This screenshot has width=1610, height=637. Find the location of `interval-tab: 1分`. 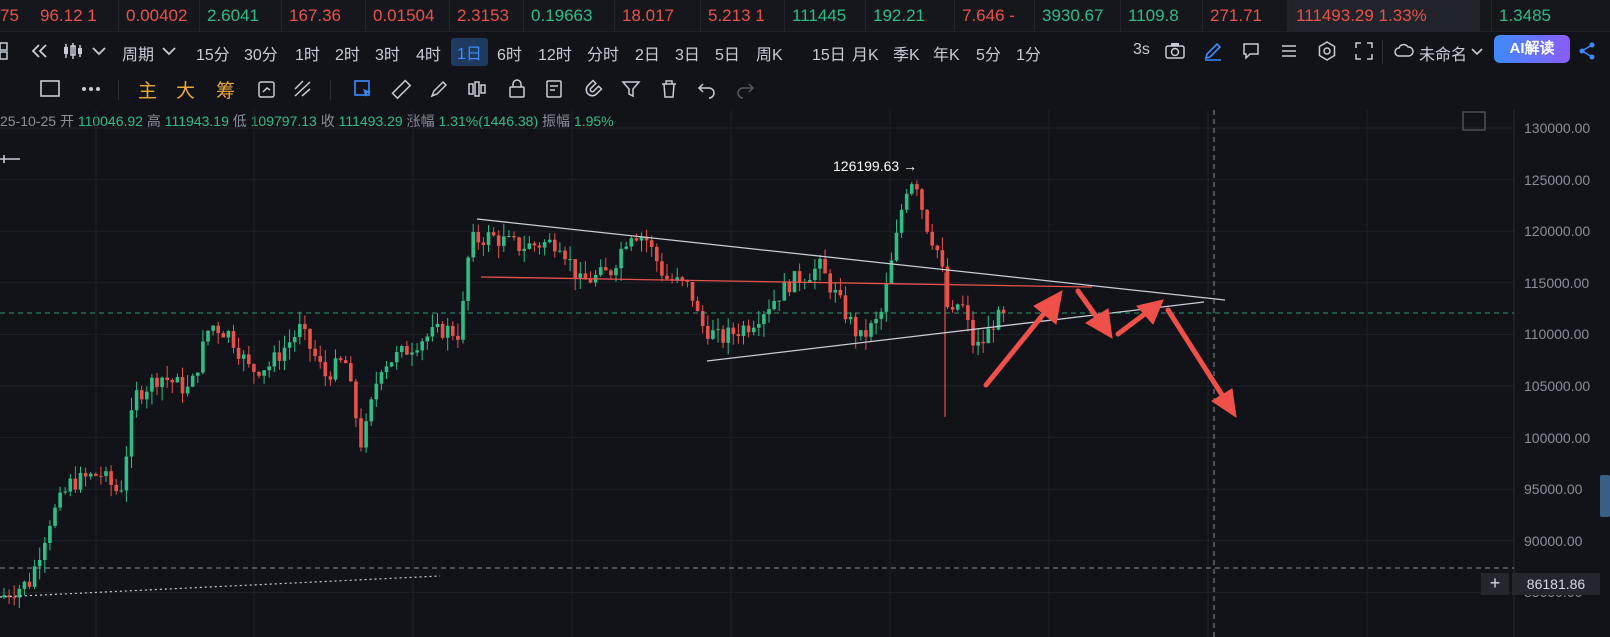

interval-tab: 1分 is located at coordinates (1028, 53).